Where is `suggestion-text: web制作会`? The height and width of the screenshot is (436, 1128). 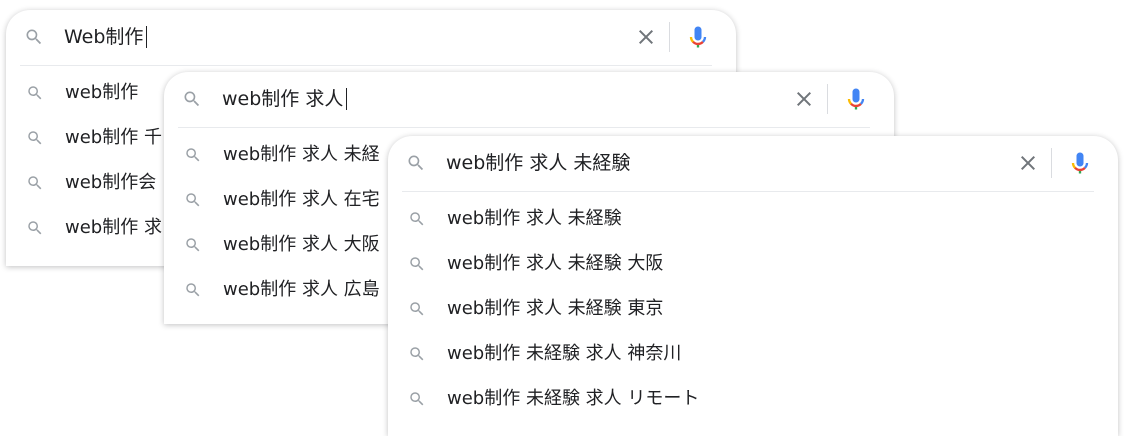
suggestion-text: web制作会 is located at coordinates (111, 182).